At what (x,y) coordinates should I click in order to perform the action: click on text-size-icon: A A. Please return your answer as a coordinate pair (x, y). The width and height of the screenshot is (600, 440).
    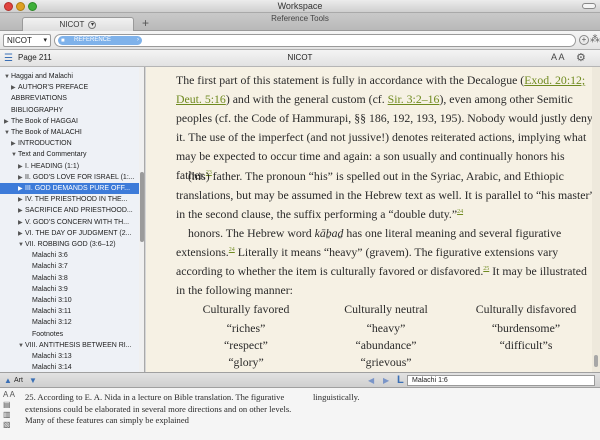
    Looking at the image, I should click on (10, 395).